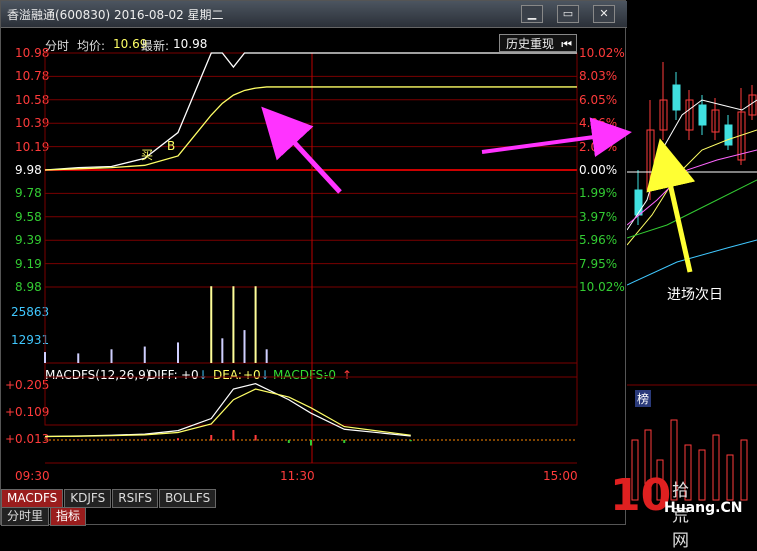 The width and height of the screenshot is (757, 551). Describe the element at coordinates (703, 508) in the screenshot. I see `watermark-bottom: Huang.CN` at that location.